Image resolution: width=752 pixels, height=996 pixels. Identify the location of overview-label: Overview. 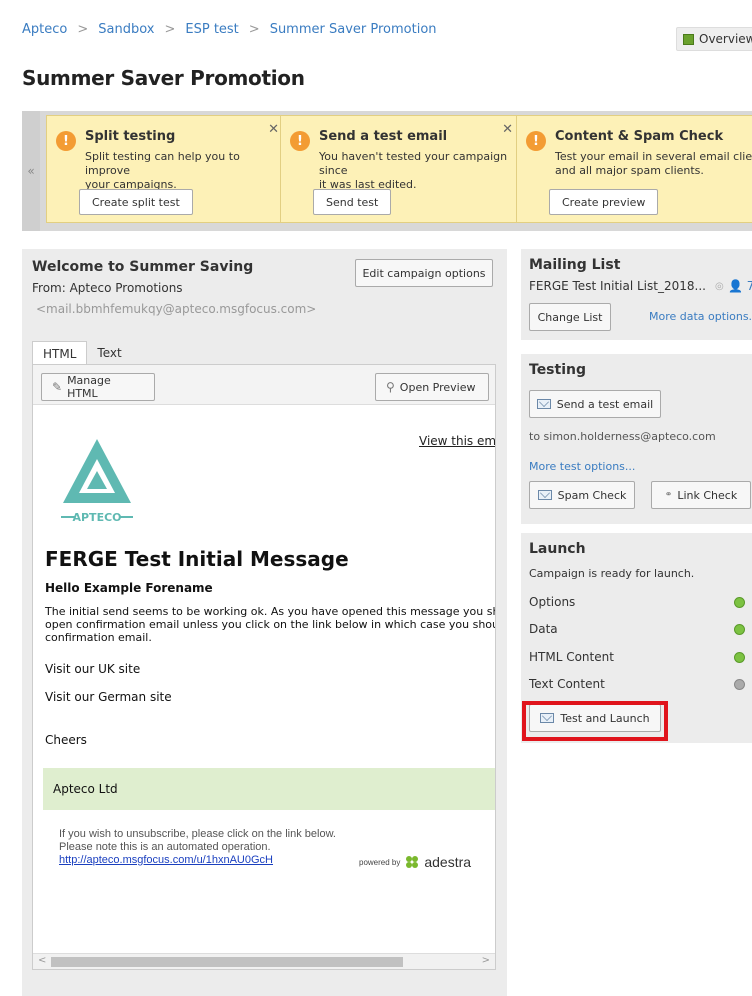
(725, 39).